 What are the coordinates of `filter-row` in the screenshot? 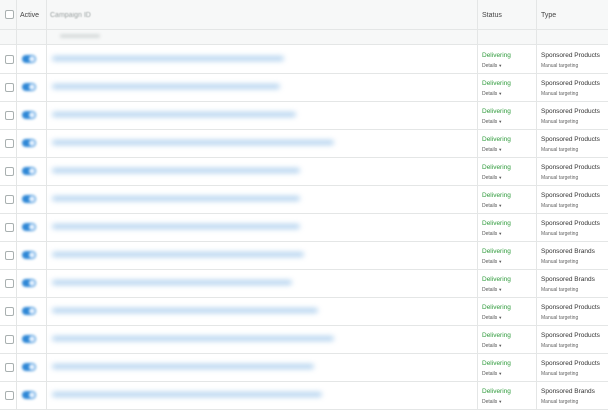 It's located at (304, 37).